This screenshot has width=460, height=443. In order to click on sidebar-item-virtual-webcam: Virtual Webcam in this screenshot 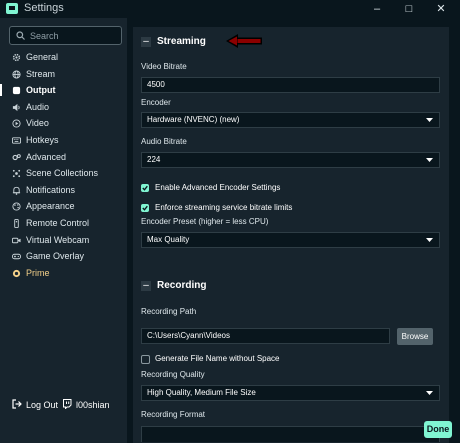, I will do `click(63, 240)`.